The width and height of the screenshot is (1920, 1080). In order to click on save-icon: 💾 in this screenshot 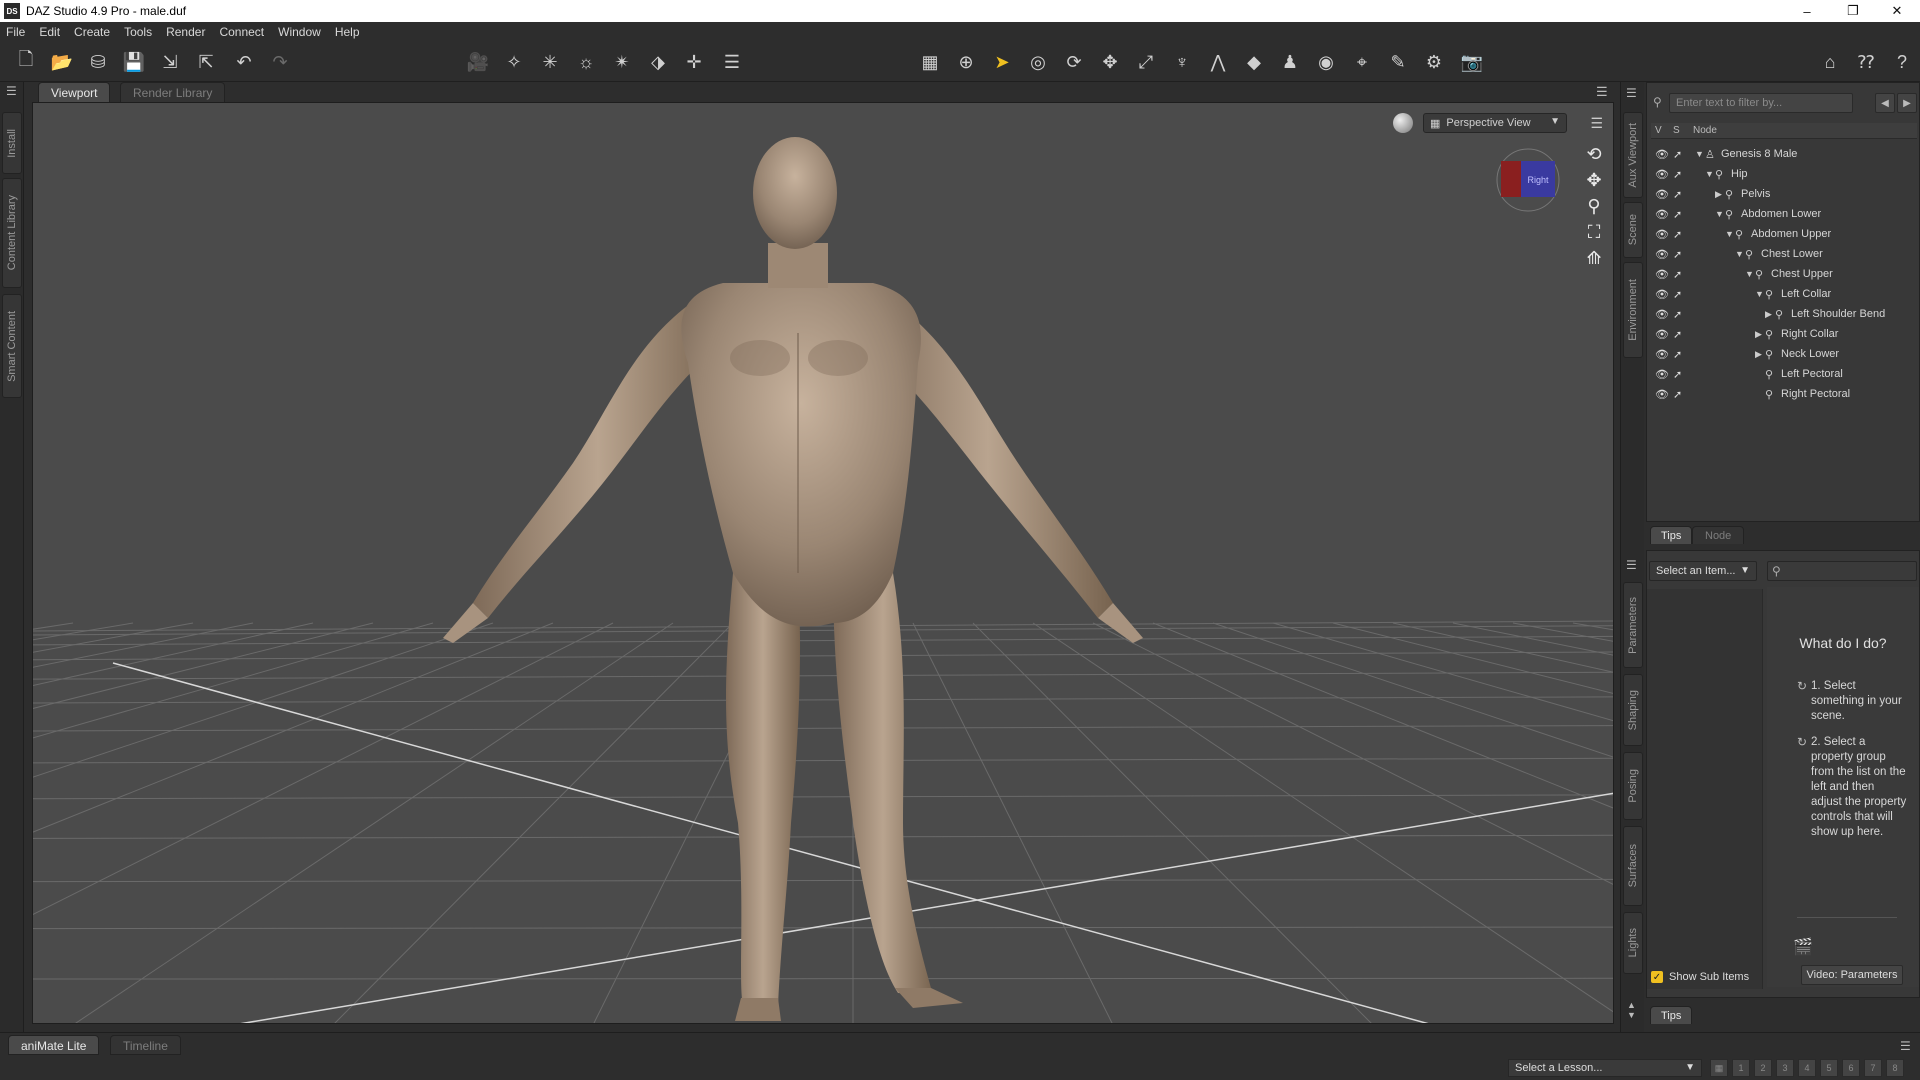, I will do `click(134, 62)`.